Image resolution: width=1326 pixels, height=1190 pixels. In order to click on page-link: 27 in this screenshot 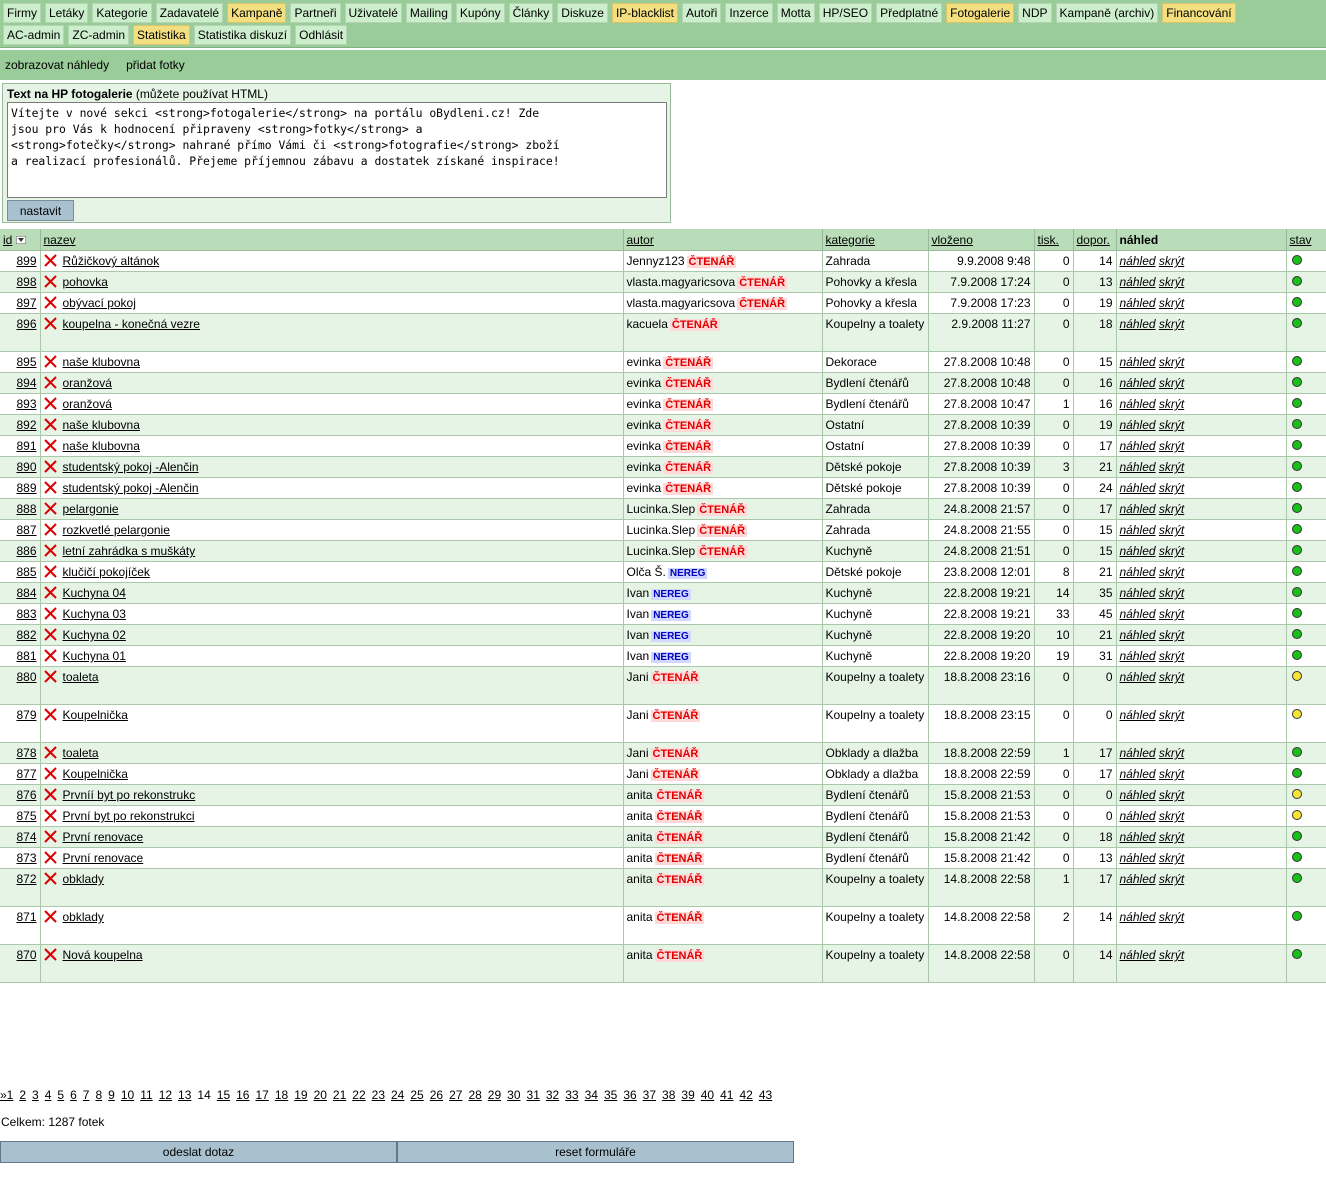, I will do `click(455, 1095)`.